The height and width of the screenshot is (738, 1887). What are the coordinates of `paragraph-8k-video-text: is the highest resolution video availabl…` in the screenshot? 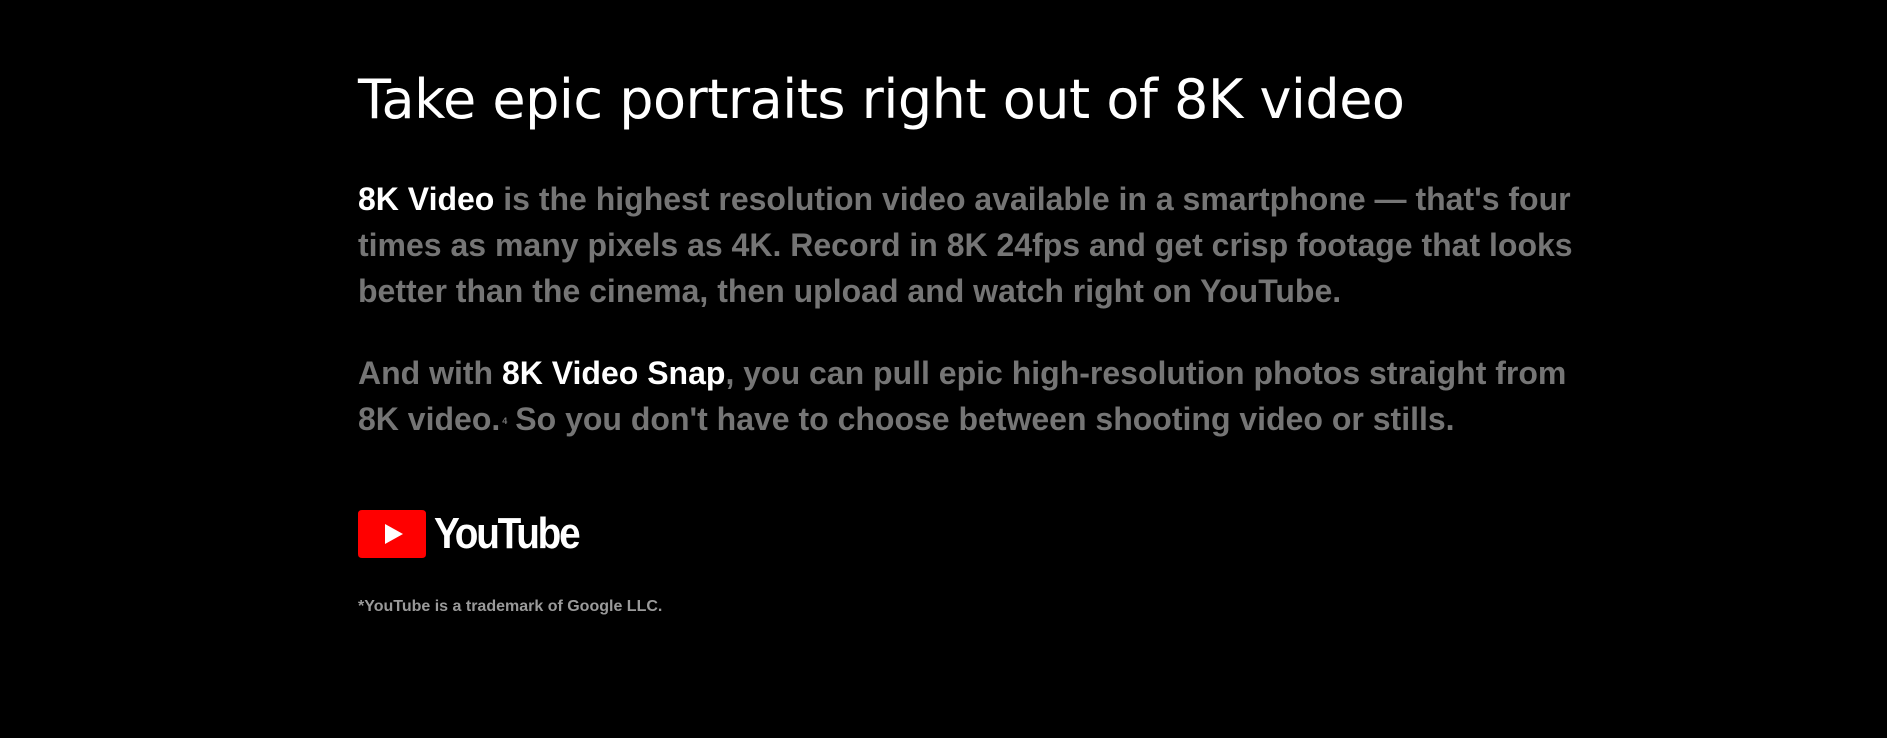 It's located at (965, 245).